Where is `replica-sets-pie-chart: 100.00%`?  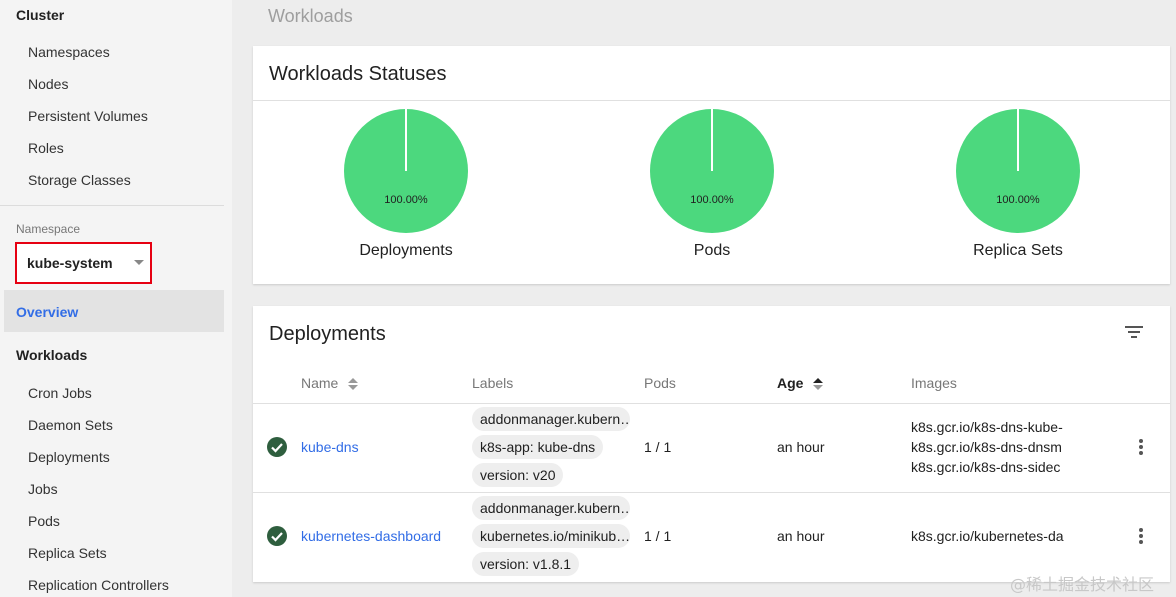 replica-sets-pie-chart: 100.00% is located at coordinates (1018, 173).